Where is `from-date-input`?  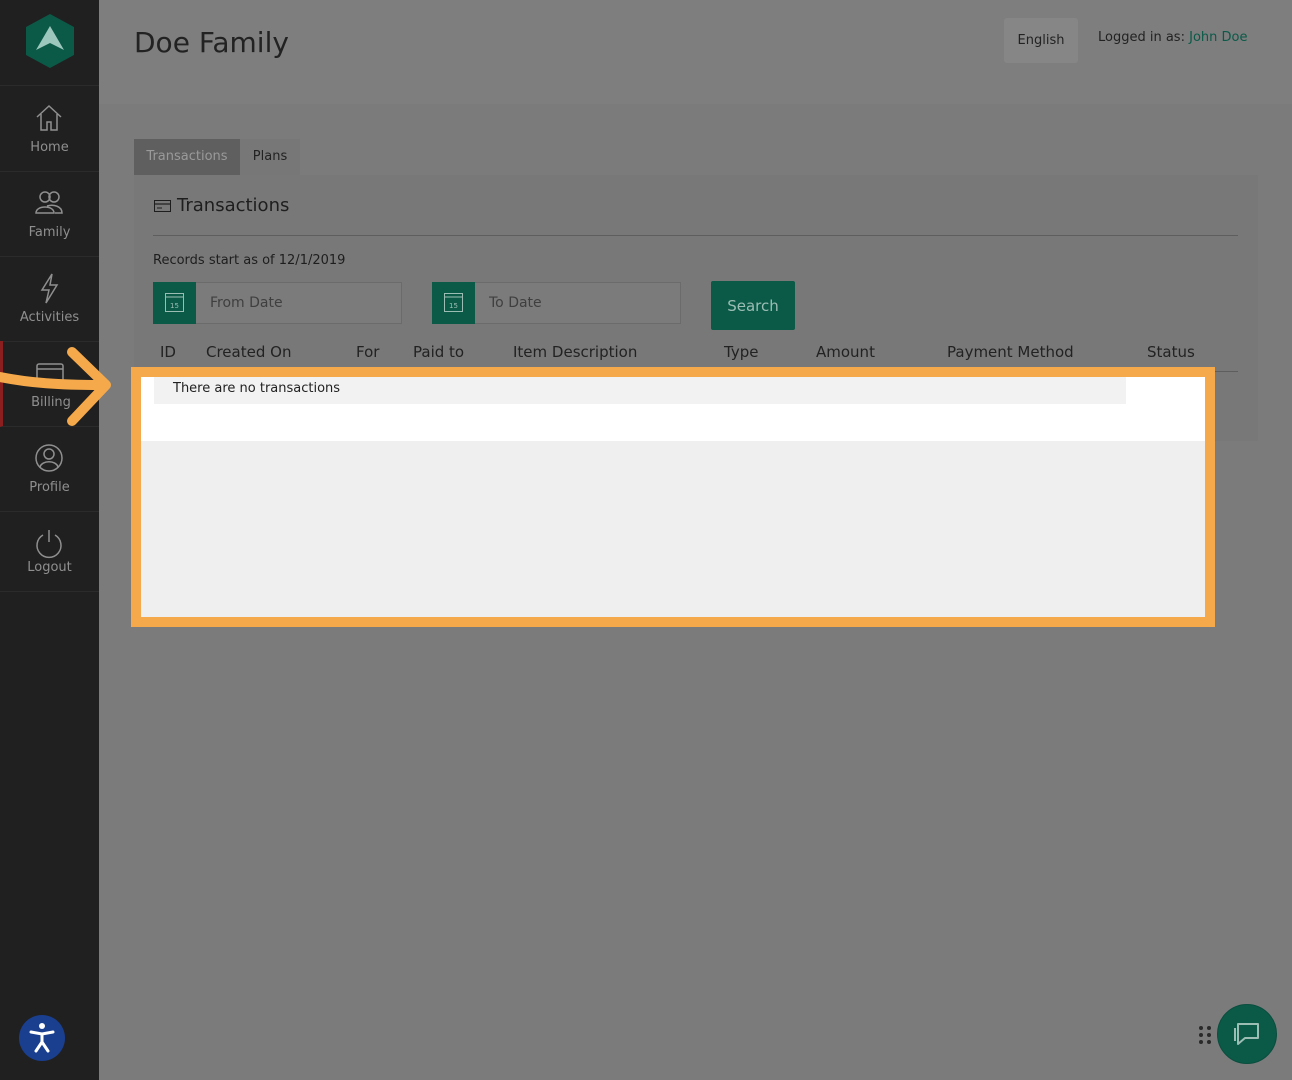
from-date-input is located at coordinates (300, 303).